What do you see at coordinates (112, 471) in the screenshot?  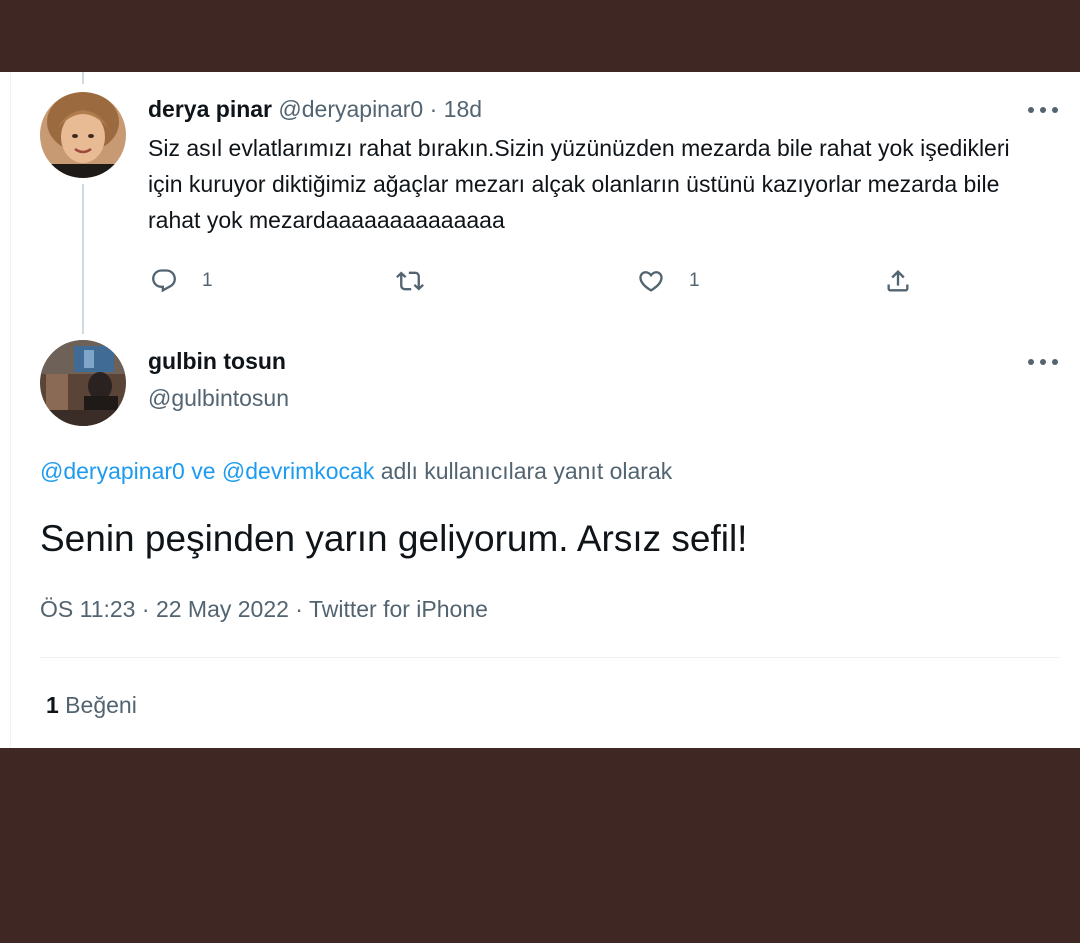 I see `mention-link: @deryapinar0` at bounding box center [112, 471].